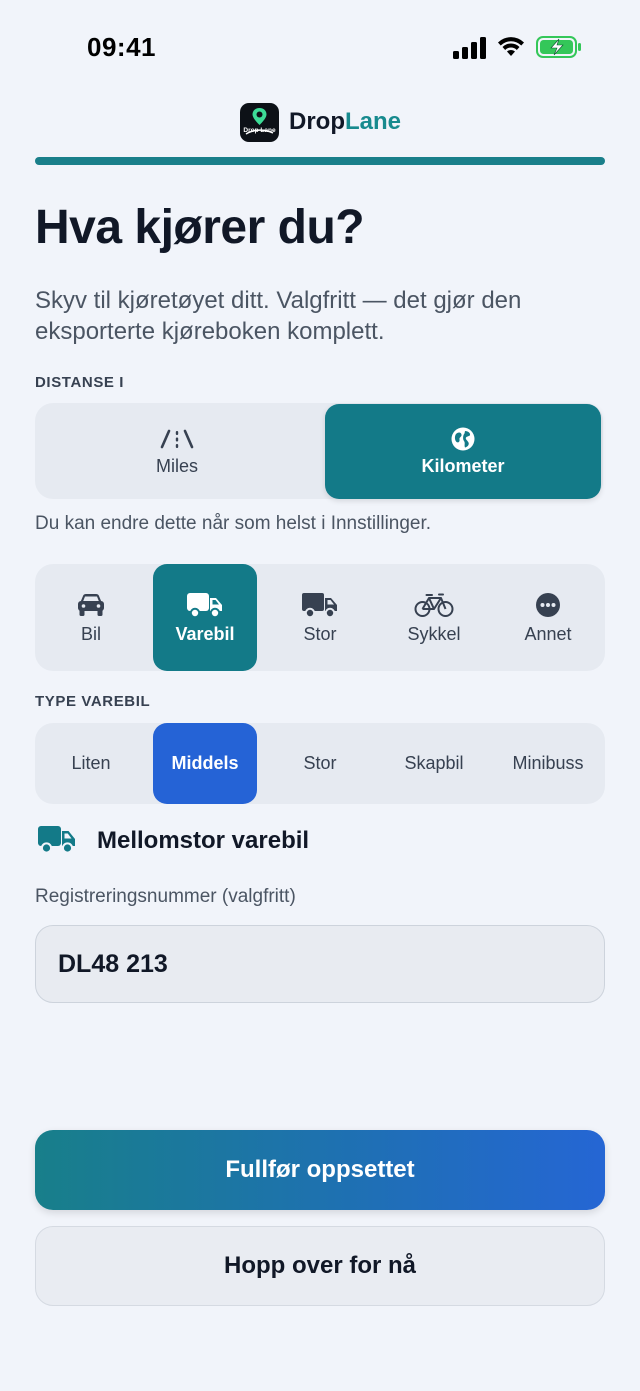  Describe the element at coordinates (176, 465) in the screenshot. I see `distance-option-label: Miles` at that location.